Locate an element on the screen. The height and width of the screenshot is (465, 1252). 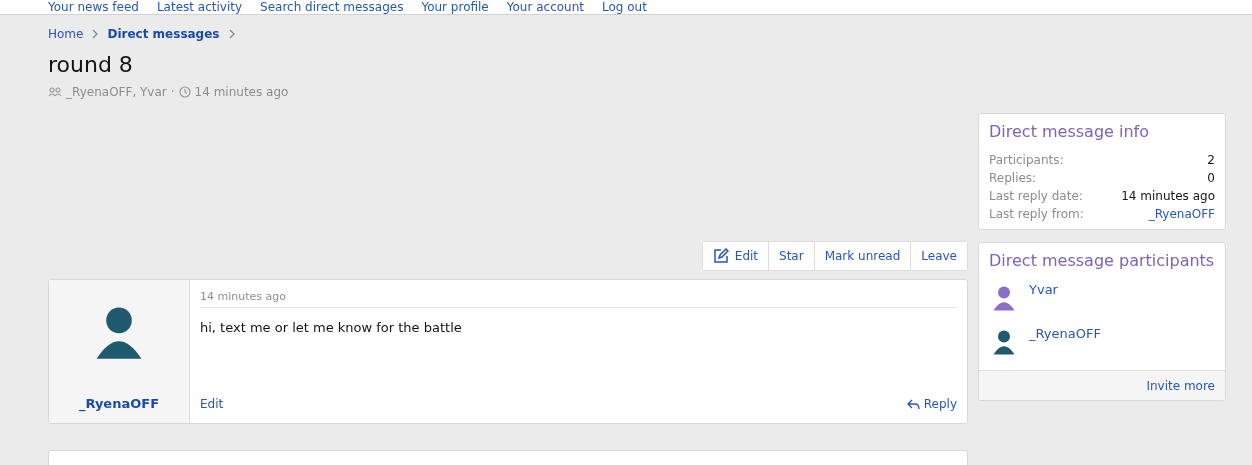
reply-link: Reply is located at coordinates (931, 404).